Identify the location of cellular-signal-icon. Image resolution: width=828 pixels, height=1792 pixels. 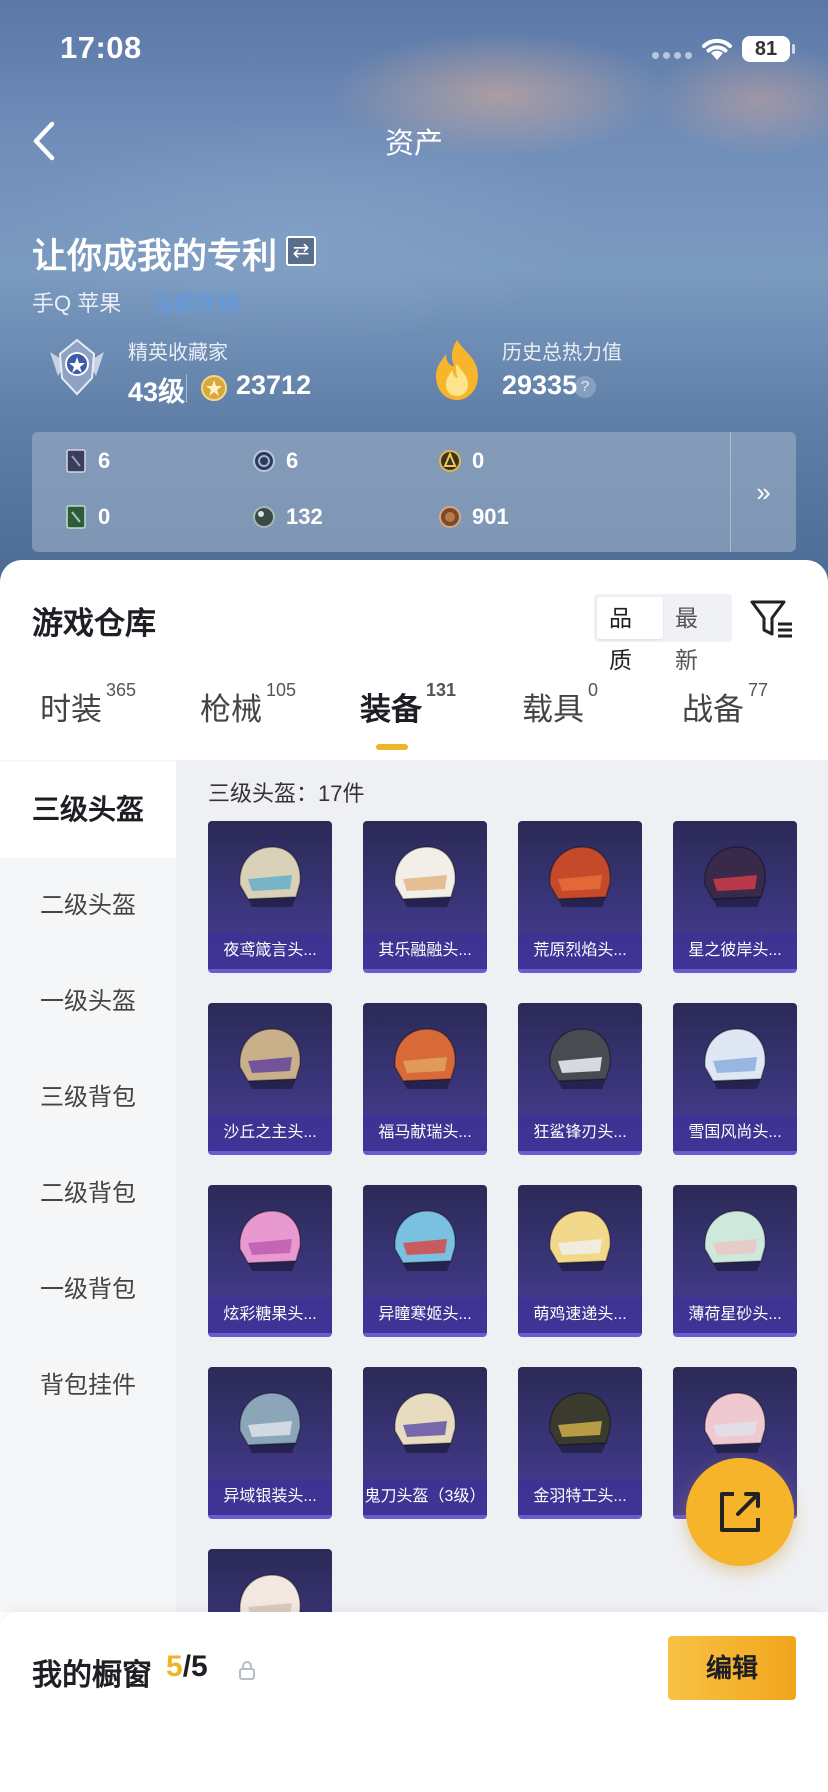
(672, 55).